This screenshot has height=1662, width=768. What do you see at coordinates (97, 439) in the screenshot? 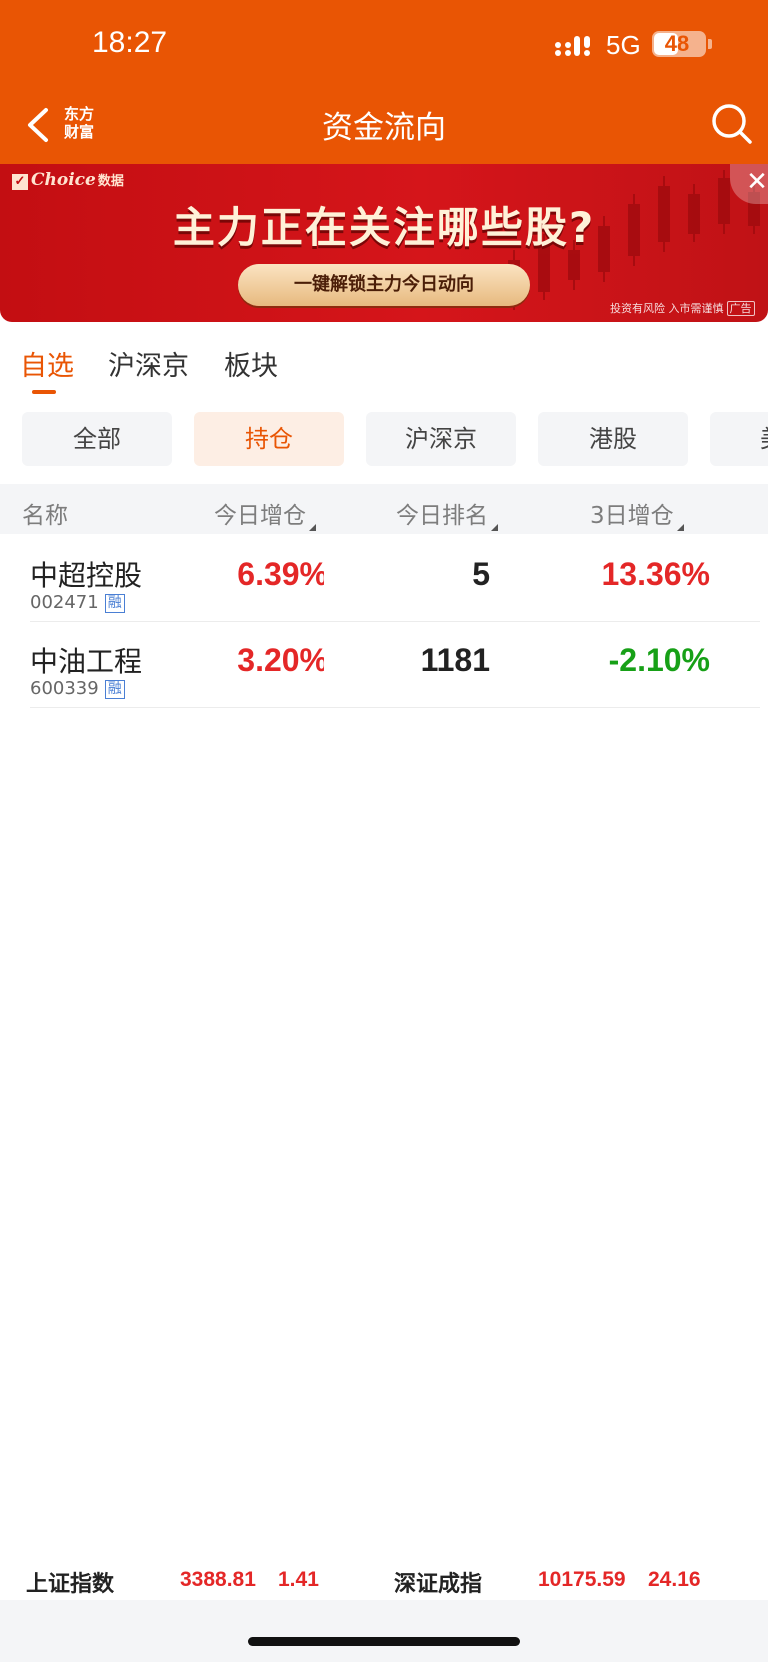
I see `filter-all: 全部` at bounding box center [97, 439].